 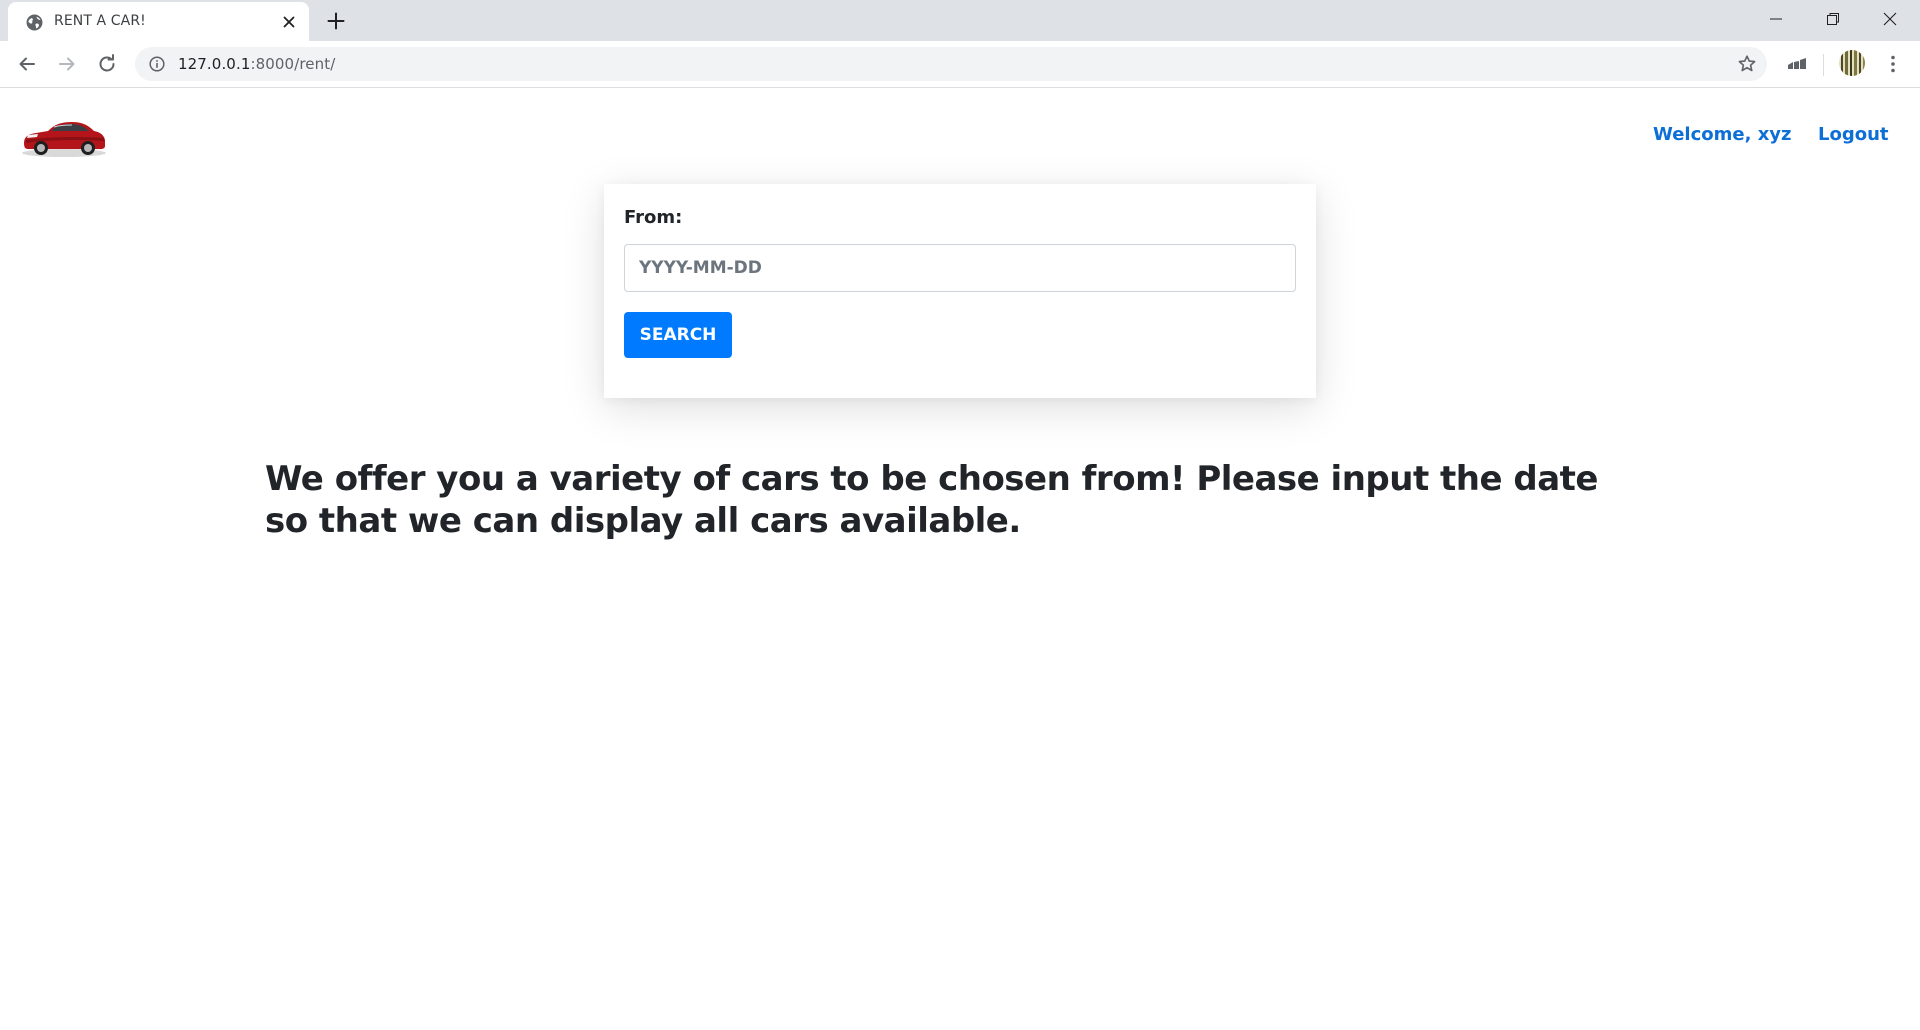 What do you see at coordinates (67, 64) in the screenshot?
I see `forward-arrow-icon` at bounding box center [67, 64].